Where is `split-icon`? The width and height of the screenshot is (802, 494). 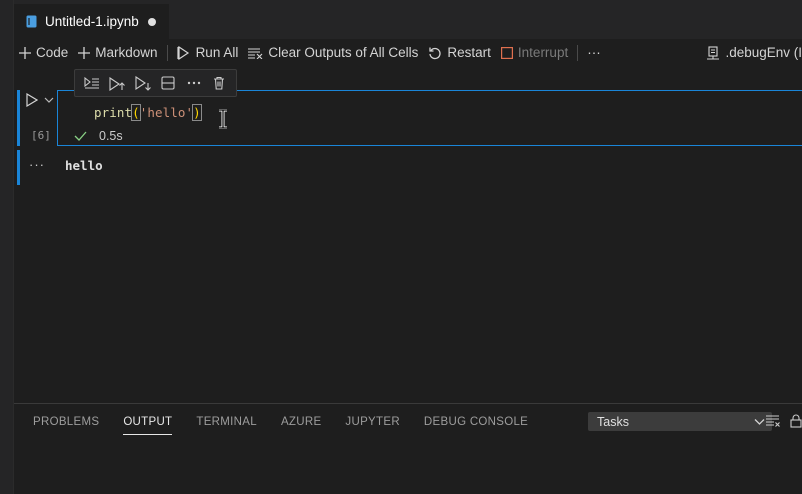
split-icon is located at coordinates (168, 83).